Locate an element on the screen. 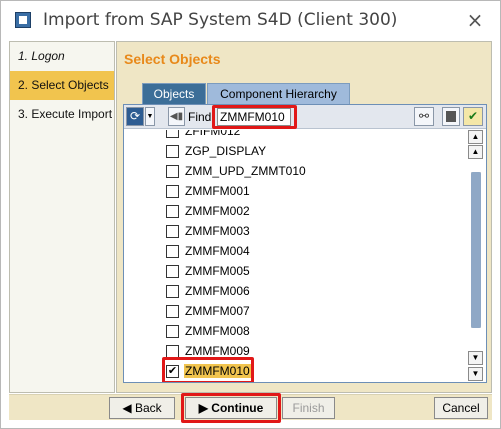 The width and height of the screenshot is (501, 429). section-title: Select Objects is located at coordinates (172, 59).